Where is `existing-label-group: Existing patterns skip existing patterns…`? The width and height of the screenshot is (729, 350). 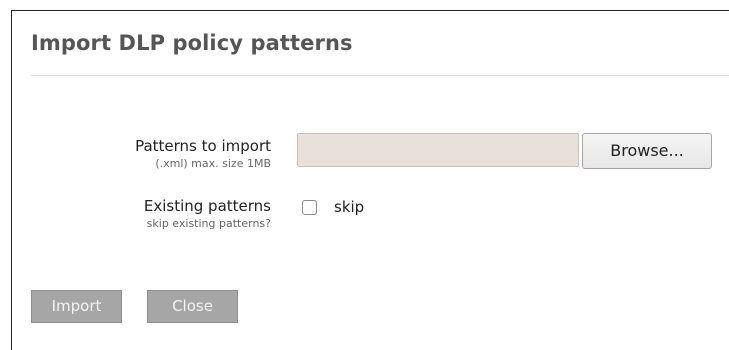
existing-label-group: Existing patterns skip existing patterns… is located at coordinates (151, 217).